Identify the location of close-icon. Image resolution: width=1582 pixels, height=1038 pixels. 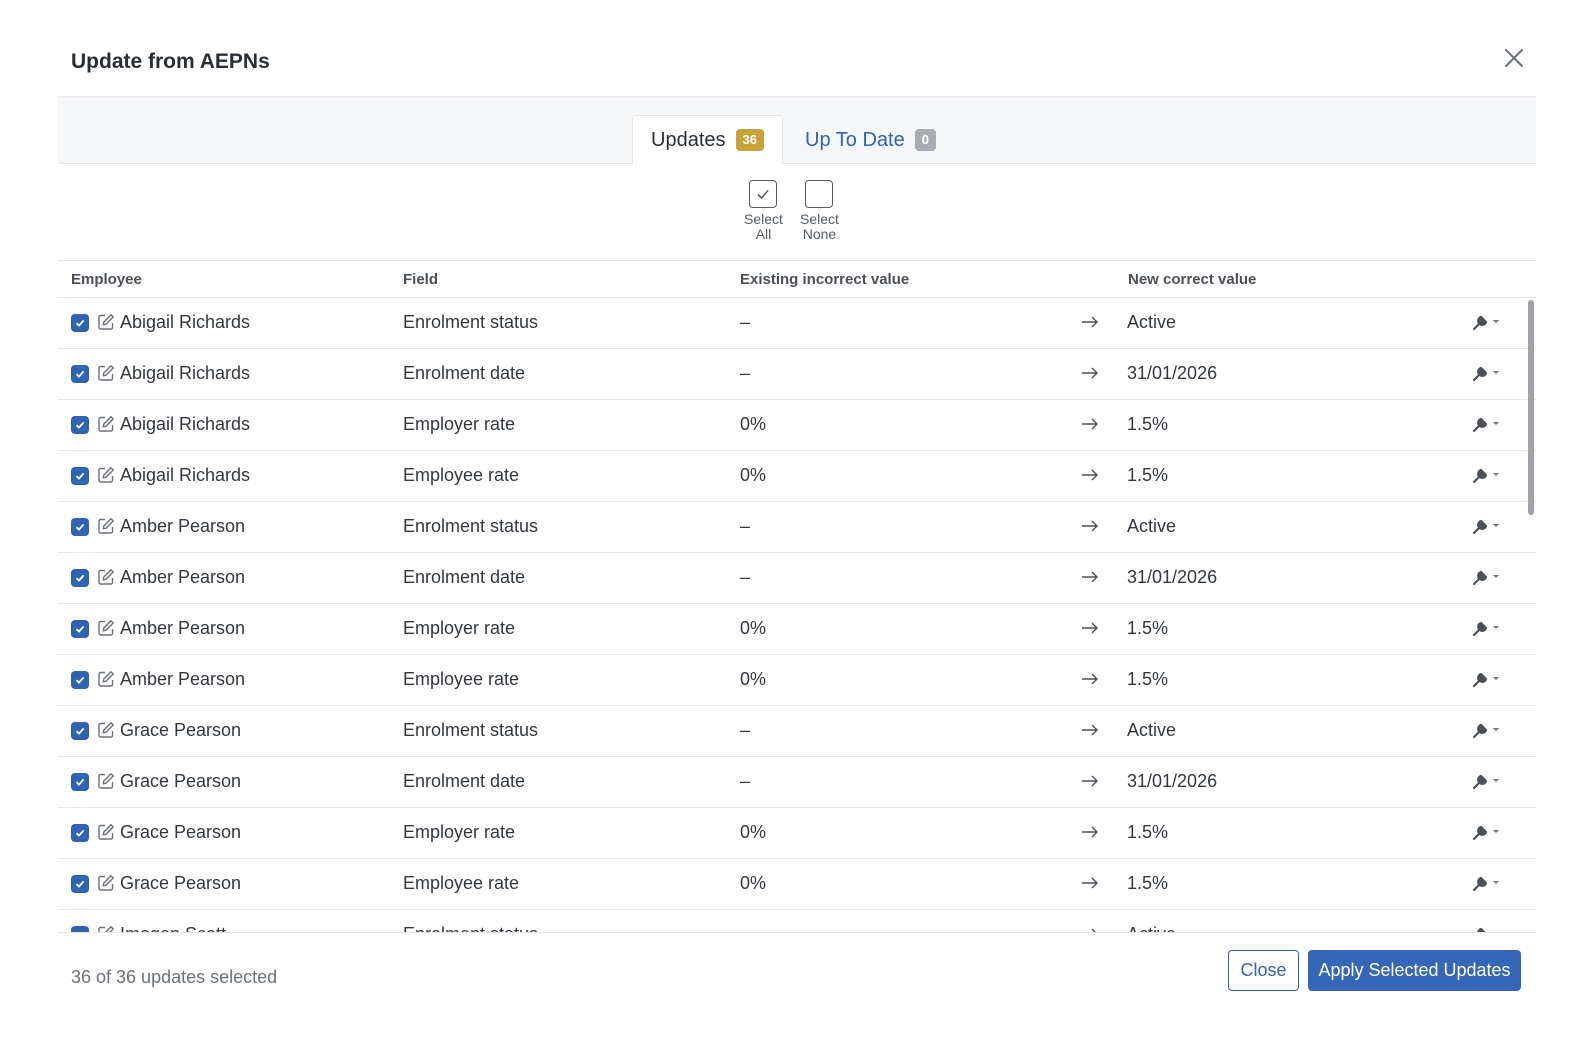
(1514, 58).